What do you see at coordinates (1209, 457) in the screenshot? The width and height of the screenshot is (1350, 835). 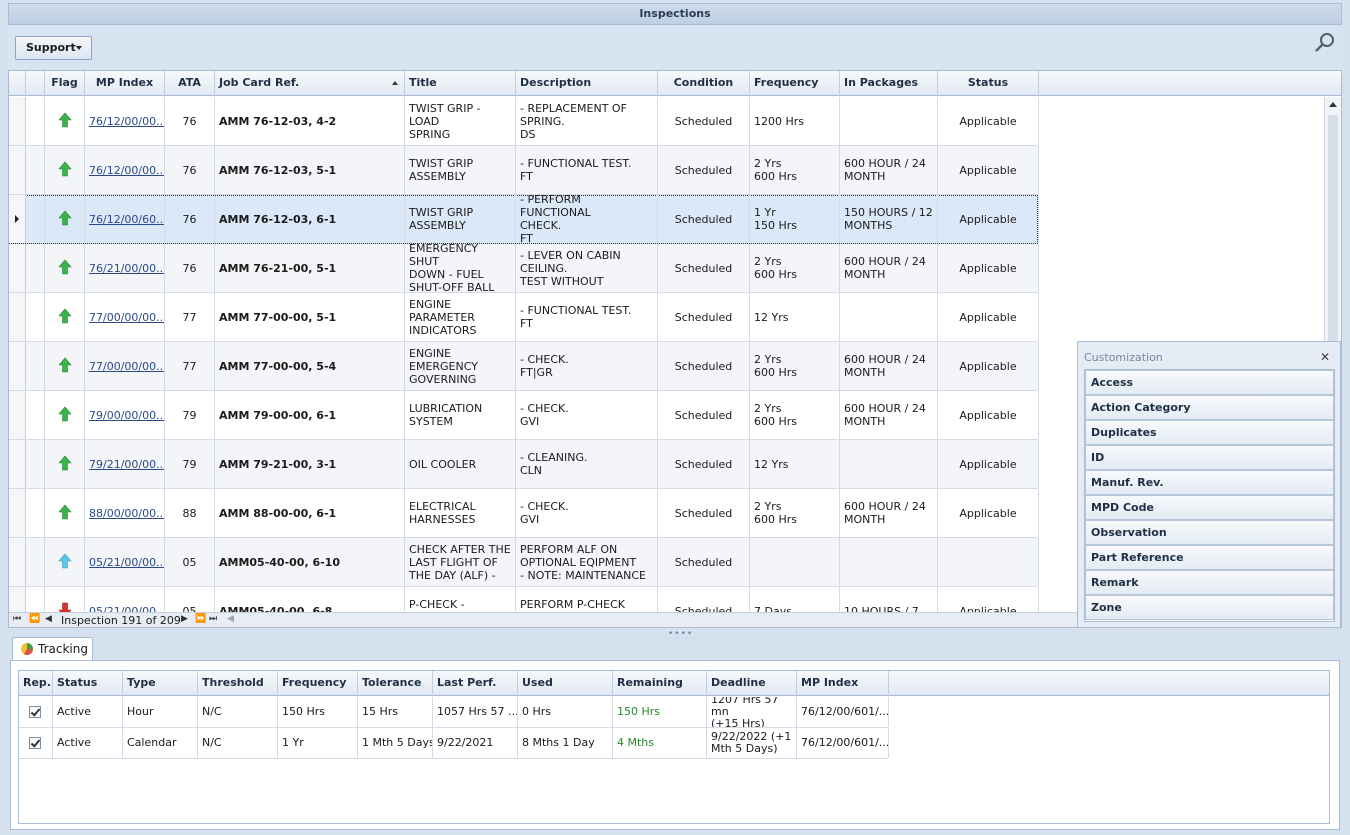 I see `customization-item: ID` at bounding box center [1209, 457].